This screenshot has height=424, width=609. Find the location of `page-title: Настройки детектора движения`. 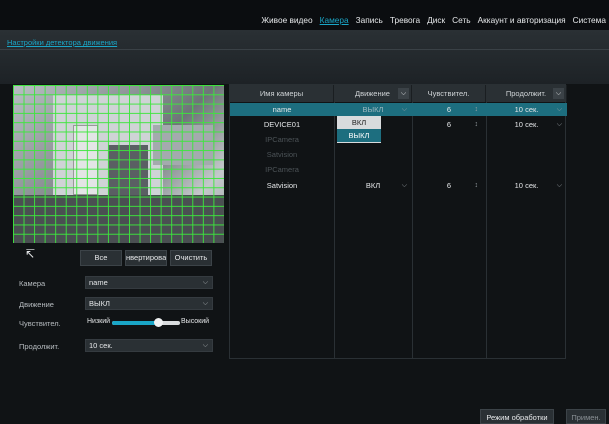

page-title: Настройки детектора движения is located at coordinates (62, 42).